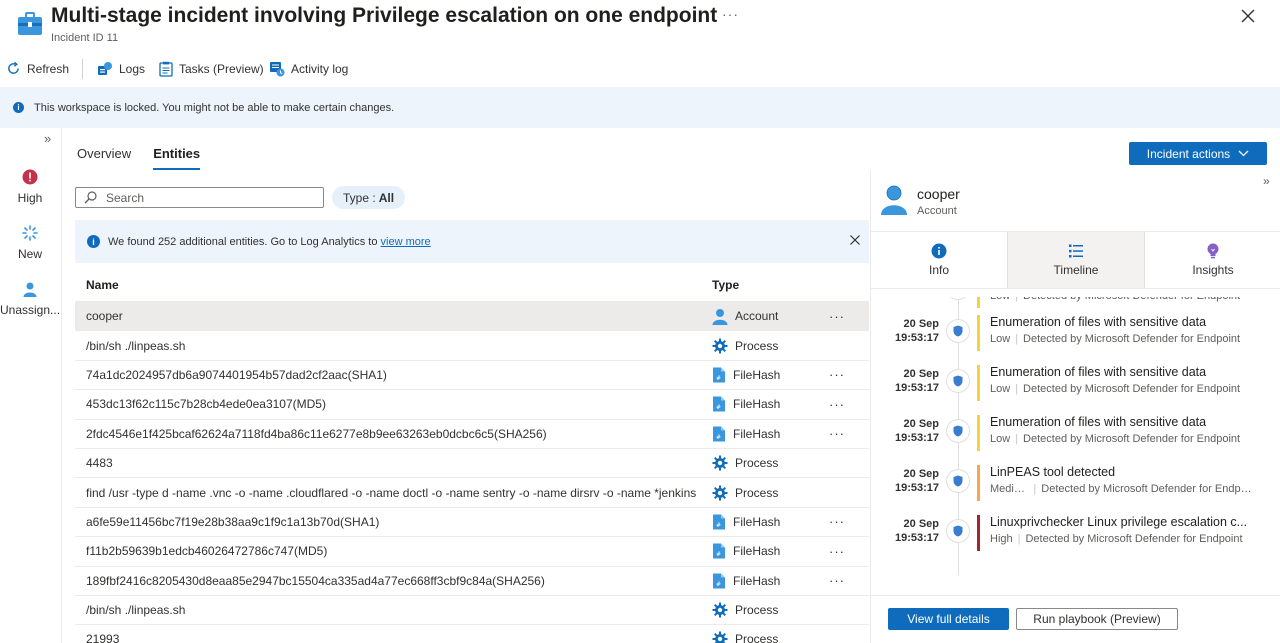 The width and height of the screenshot is (1280, 643). What do you see at coordinates (369, 197) in the screenshot?
I see `type-filter: Type : All` at bounding box center [369, 197].